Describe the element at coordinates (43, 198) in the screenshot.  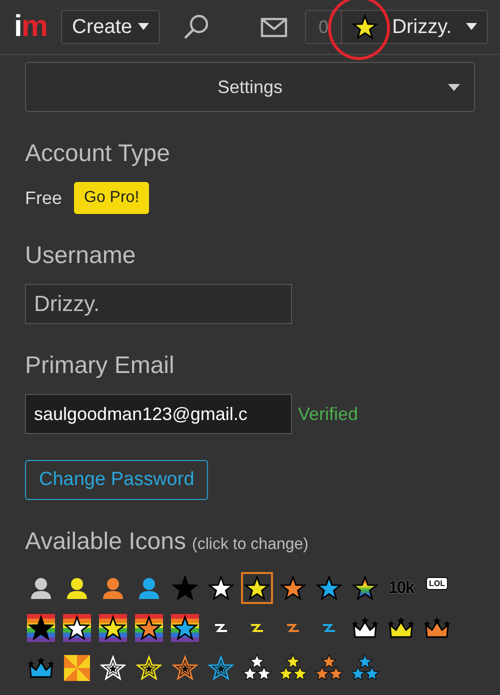
I see `plan-label: Free` at that location.